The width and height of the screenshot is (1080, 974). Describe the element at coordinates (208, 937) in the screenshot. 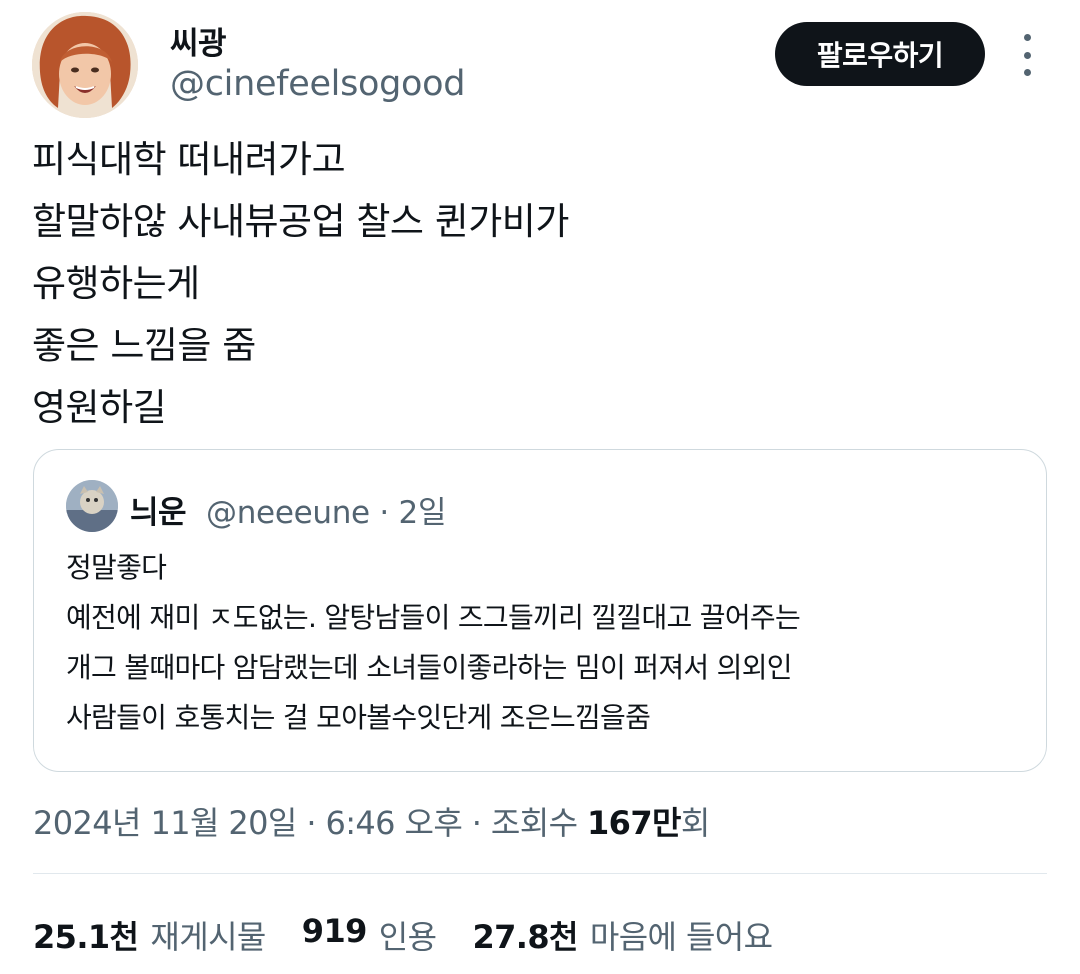

I see `reposts-label: 재게시물` at that location.